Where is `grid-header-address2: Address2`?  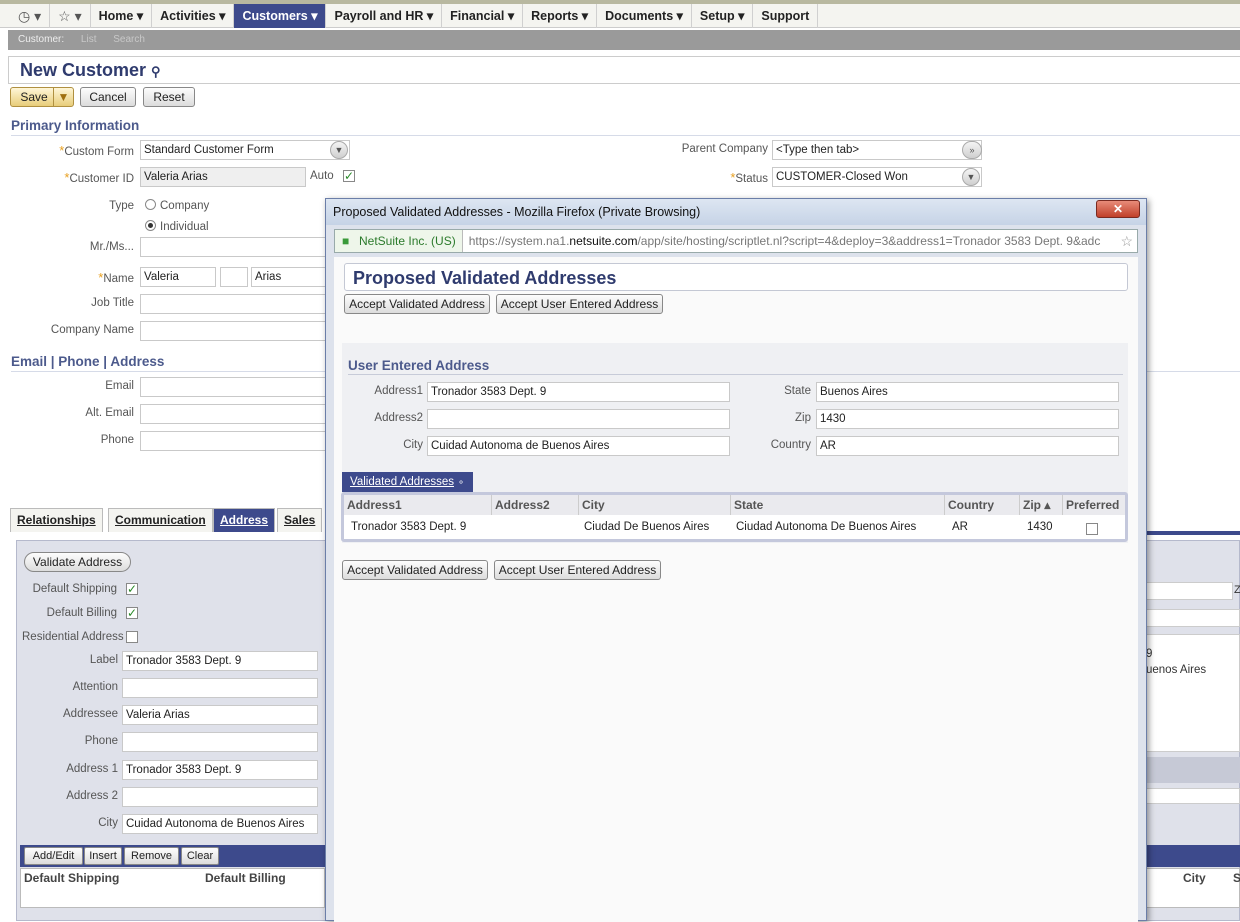
grid-header-address2: Address2 is located at coordinates (535, 505).